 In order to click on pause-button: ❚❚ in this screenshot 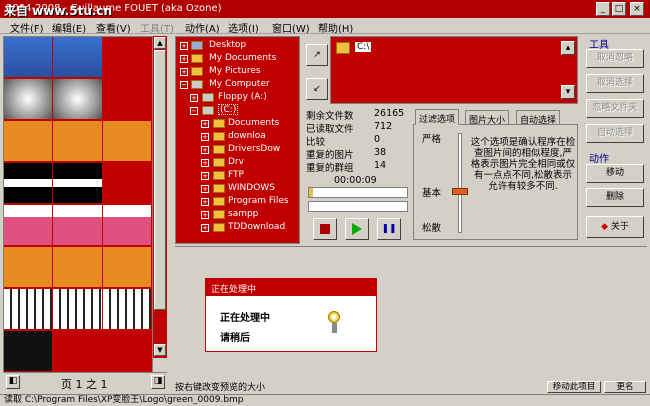, I will do `click(389, 229)`.